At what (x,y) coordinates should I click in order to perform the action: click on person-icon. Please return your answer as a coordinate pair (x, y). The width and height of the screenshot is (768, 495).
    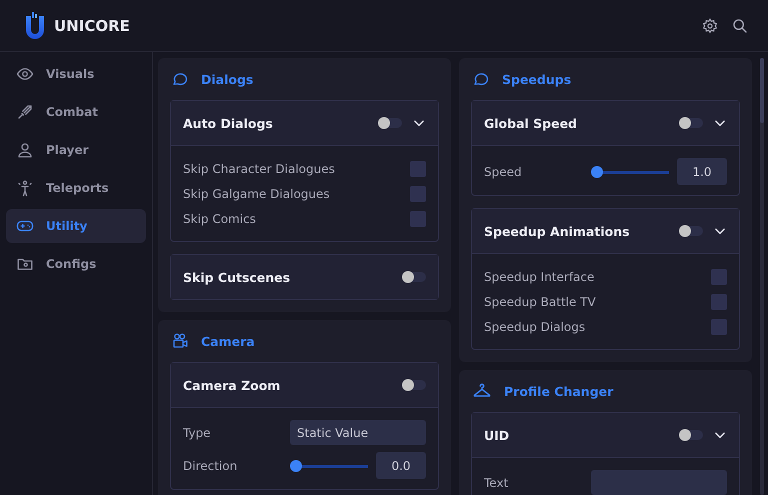
    Looking at the image, I should click on (25, 150).